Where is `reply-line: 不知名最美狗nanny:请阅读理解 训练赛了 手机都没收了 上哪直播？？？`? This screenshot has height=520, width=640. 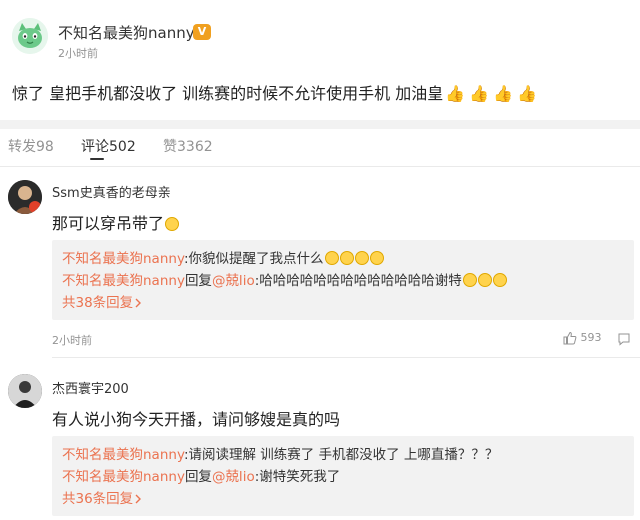 reply-line: 不知名最美狗nanny:请阅读理解 训练赛了 手机都没收了 上哪直播？？？ is located at coordinates (343, 455).